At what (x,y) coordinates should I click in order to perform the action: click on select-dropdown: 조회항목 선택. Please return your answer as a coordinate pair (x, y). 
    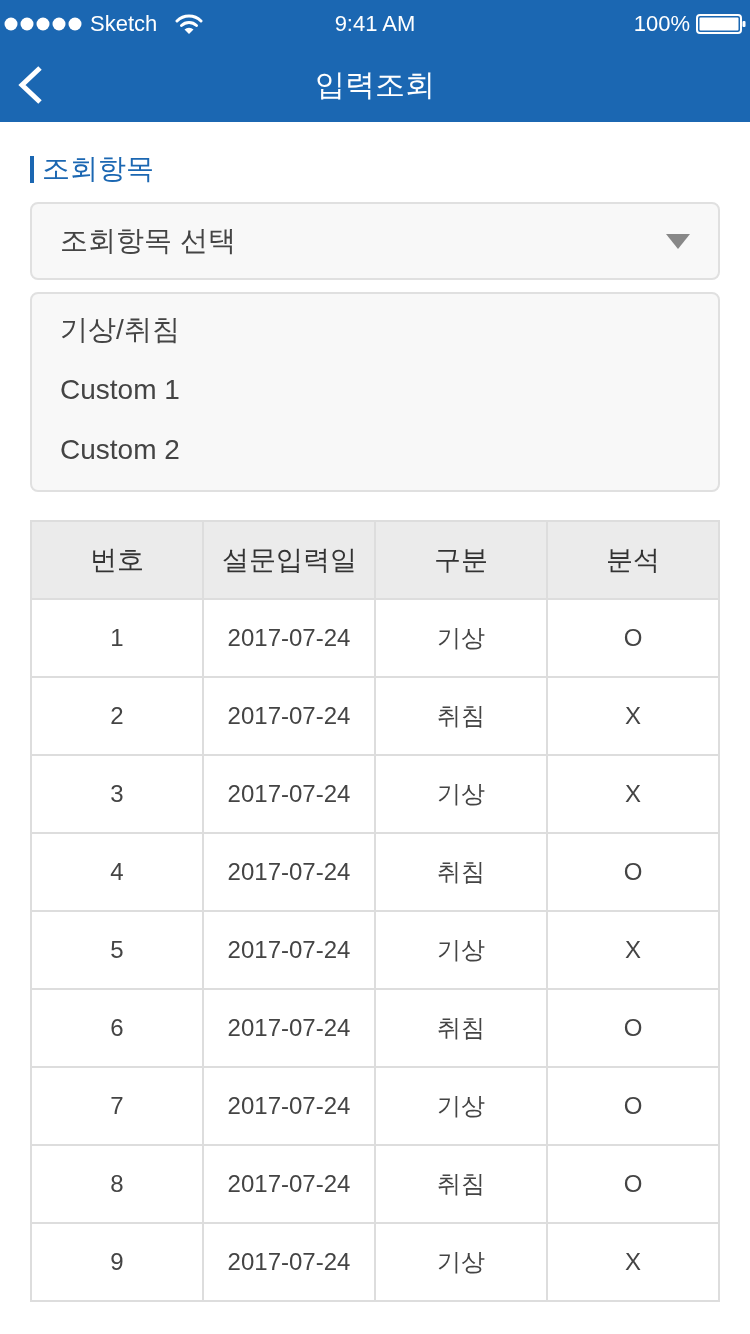
    Looking at the image, I should click on (375, 241).